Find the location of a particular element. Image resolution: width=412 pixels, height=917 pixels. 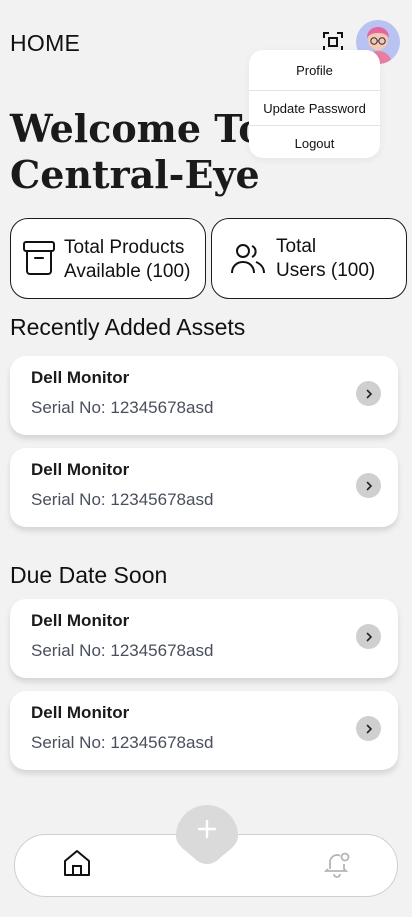

total-products-value: Available (100) is located at coordinates (127, 271).